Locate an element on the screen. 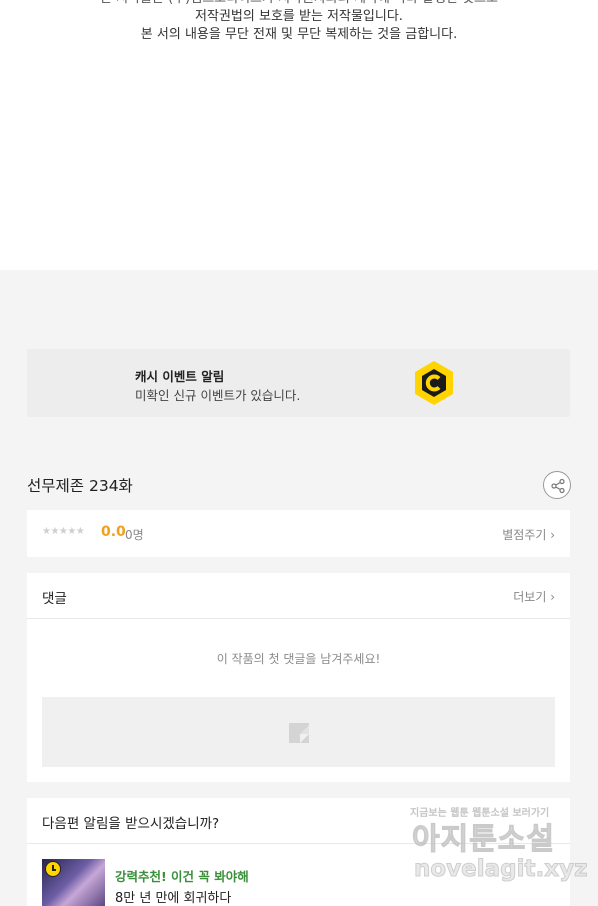  next-alert-title: 다음편 알림을 받으시겠습니까? is located at coordinates (131, 824).